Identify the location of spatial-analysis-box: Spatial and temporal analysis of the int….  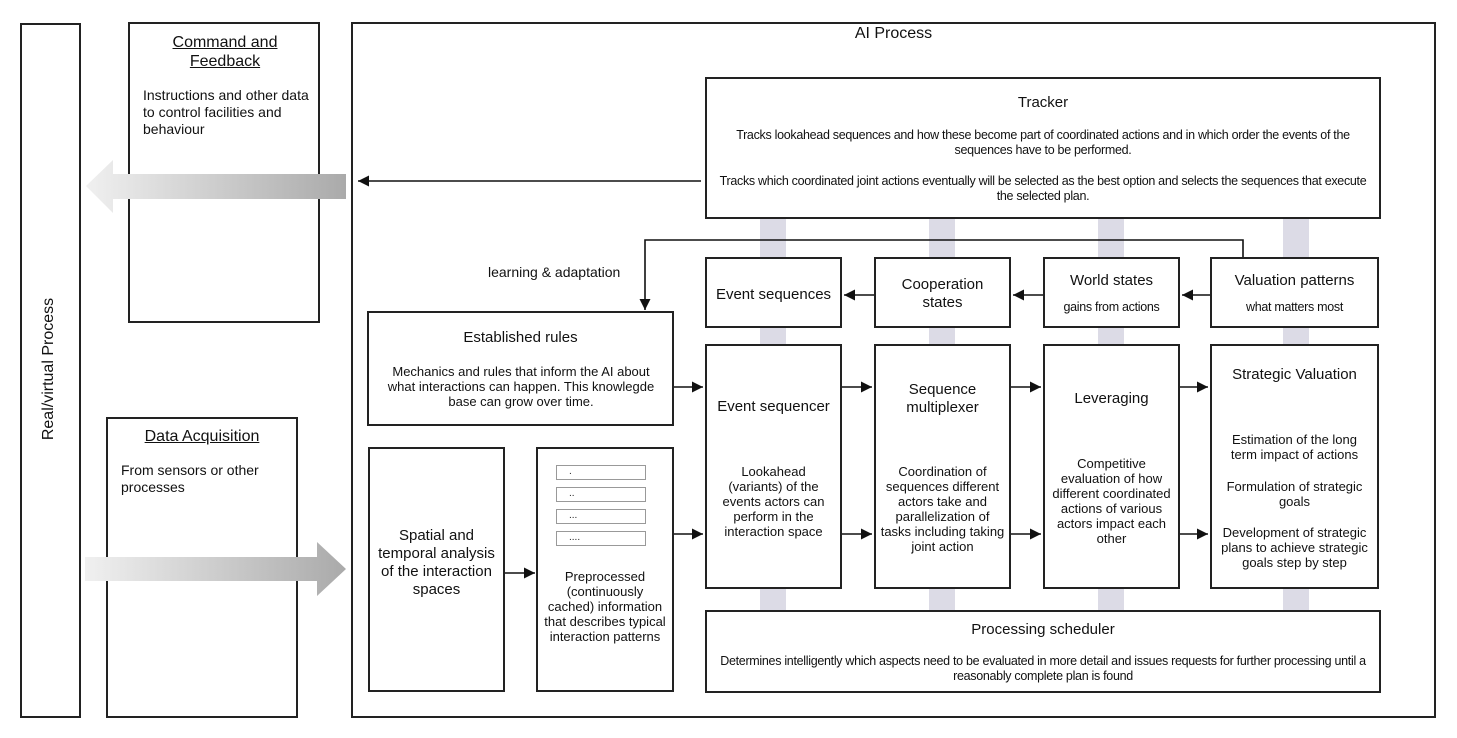
(436, 569).